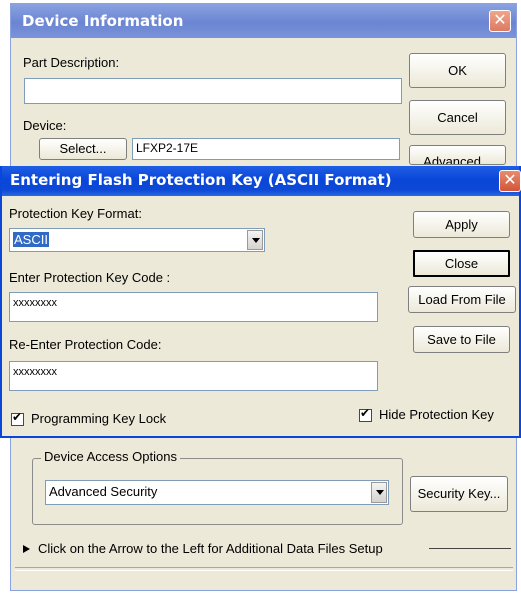  What do you see at coordinates (461, 263) in the screenshot?
I see `close-button: Close` at bounding box center [461, 263].